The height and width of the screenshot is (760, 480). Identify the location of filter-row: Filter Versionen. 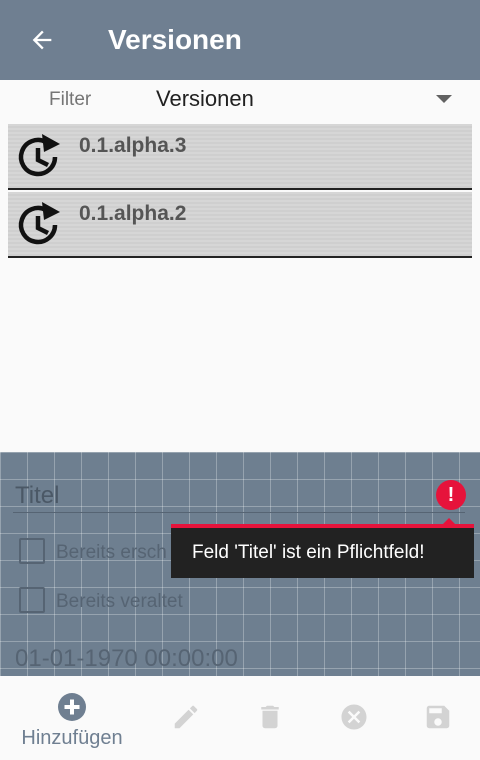
(240, 101).